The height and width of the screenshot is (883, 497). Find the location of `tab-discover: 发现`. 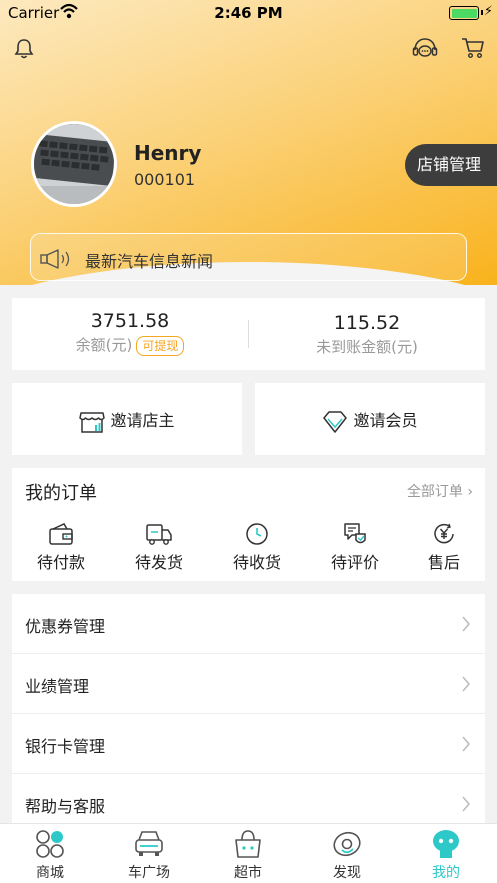

tab-discover: 发现 is located at coordinates (347, 855).